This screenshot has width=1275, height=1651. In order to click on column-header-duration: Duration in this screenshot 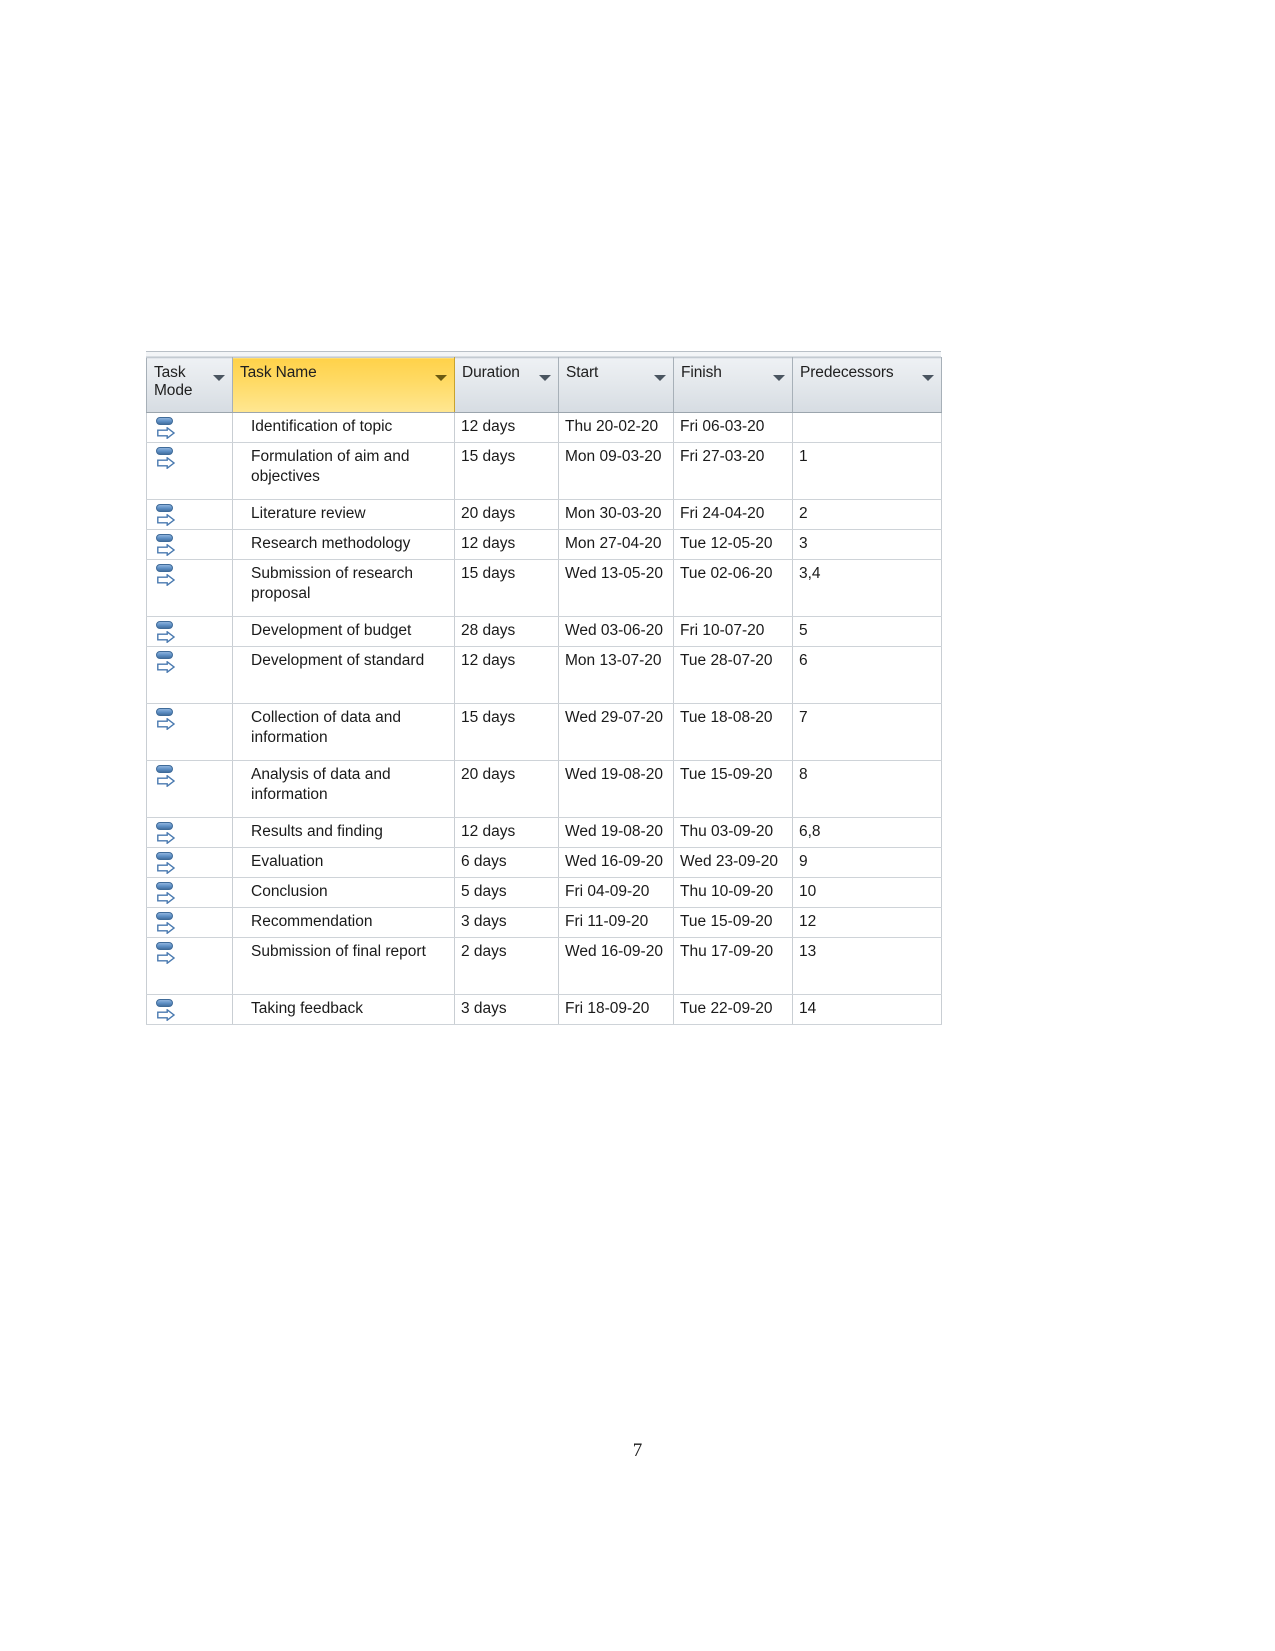, I will do `click(506, 385)`.